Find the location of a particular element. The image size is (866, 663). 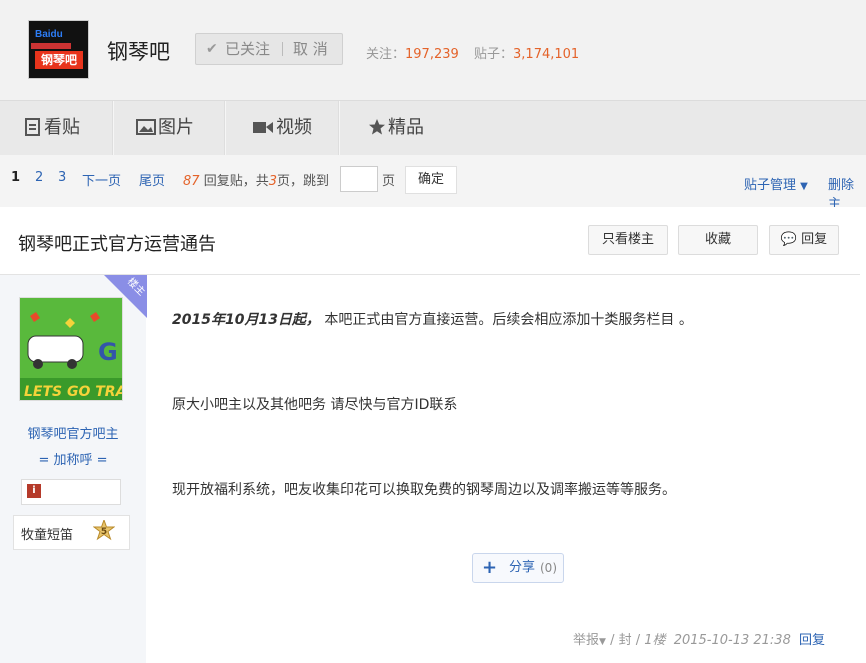

page-jump-confirm-button: 确定 is located at coordinates (431, 180).